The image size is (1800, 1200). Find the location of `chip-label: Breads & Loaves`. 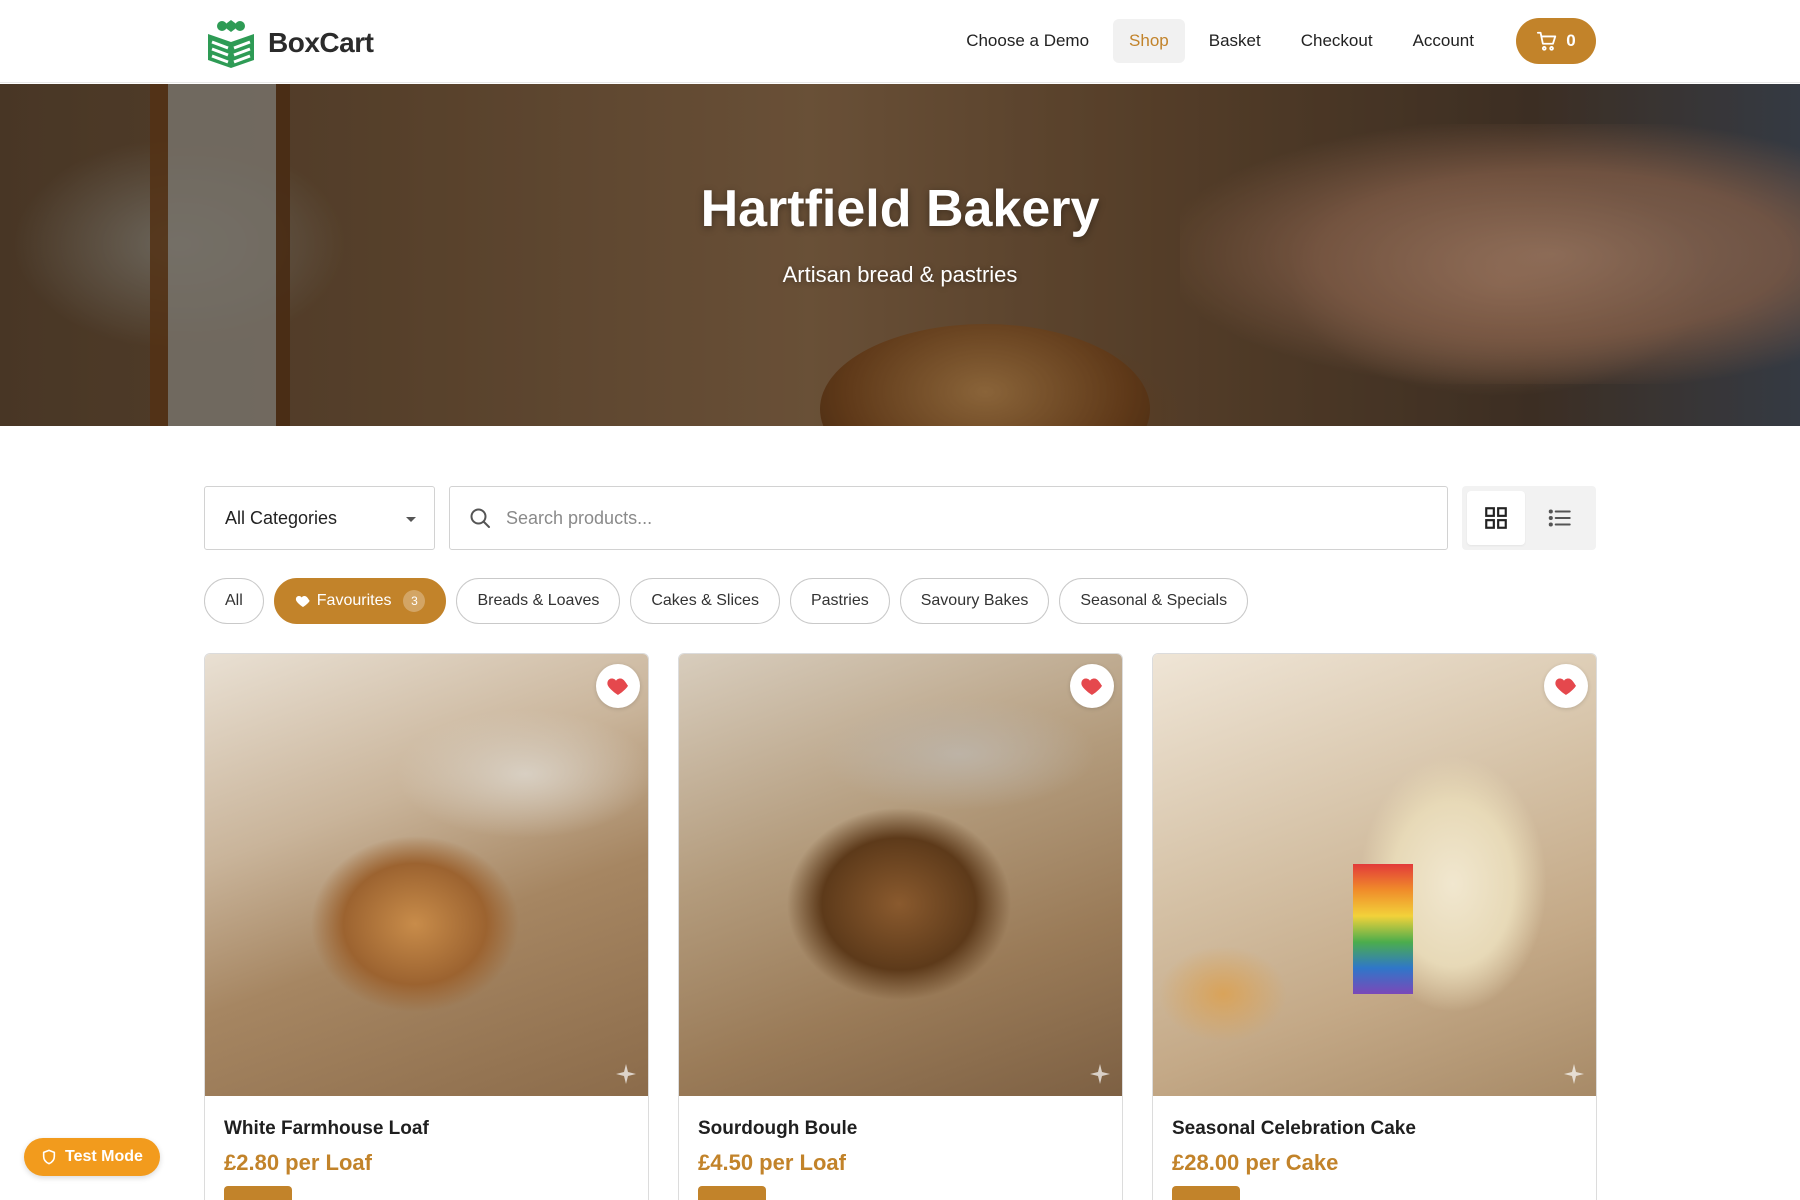

chip-label: Breads & Loaves is located at coordinates (538, 600).